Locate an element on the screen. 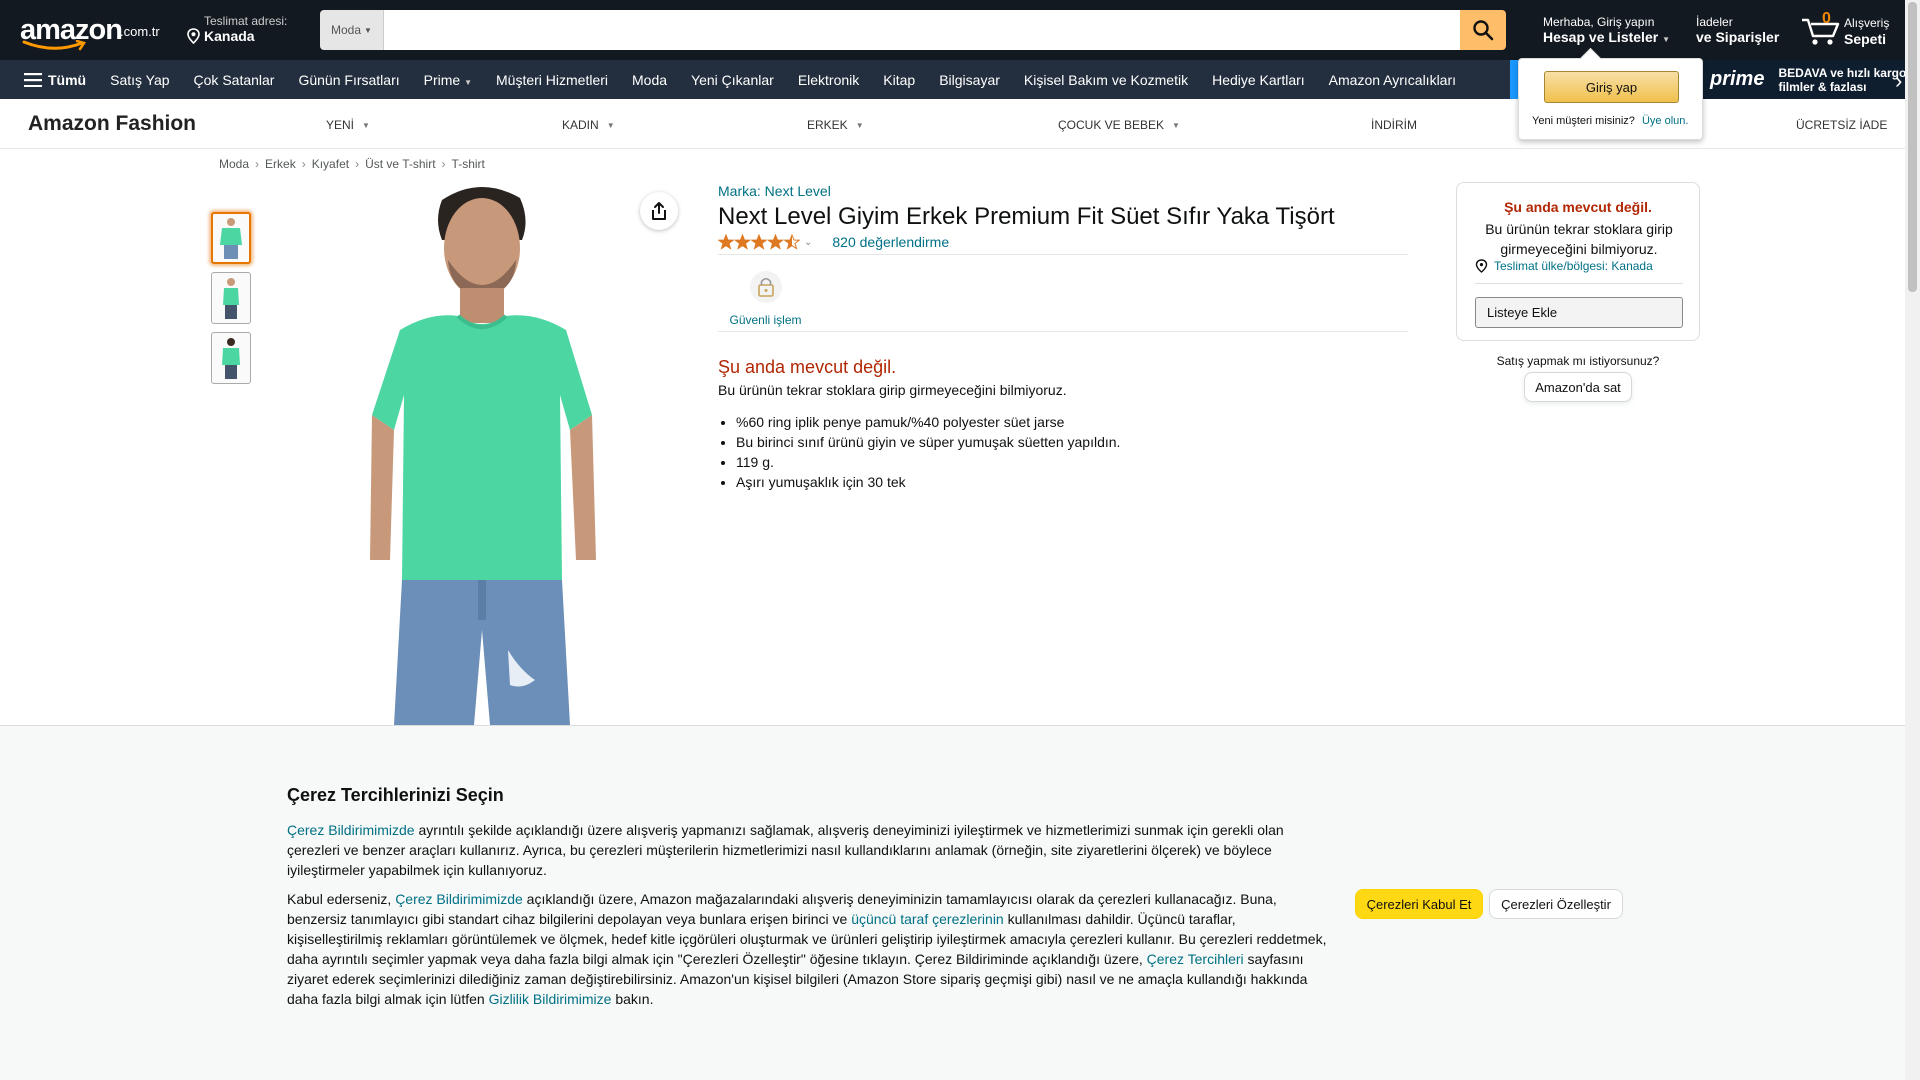 This screenshot has height=1080, width=1920. account-greeting: Merhaba, Giriş yapın is located at coordinates (1599, 22).